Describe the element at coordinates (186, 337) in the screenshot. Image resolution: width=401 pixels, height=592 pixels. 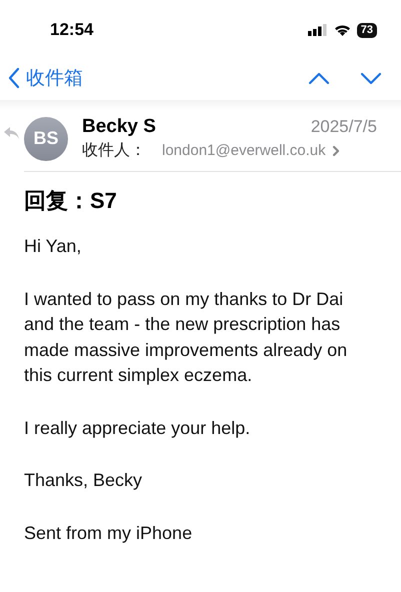
I see `body-paragraph: I wanted to pass on my thanks to Dr Dai and the team - the new prescription has made massive improvements already on this current simplex eczema.` at that location.